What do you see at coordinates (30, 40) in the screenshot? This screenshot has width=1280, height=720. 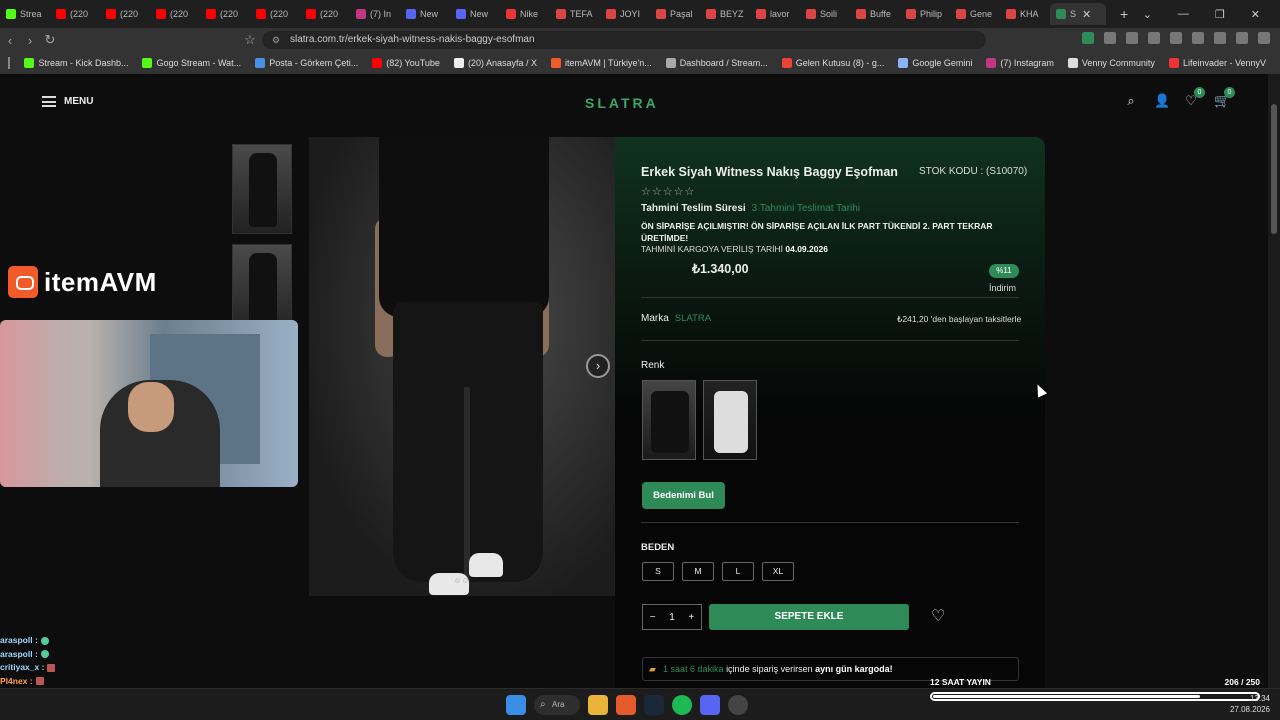 I see `forward-icon: ›` at bounding box center [30, 40].